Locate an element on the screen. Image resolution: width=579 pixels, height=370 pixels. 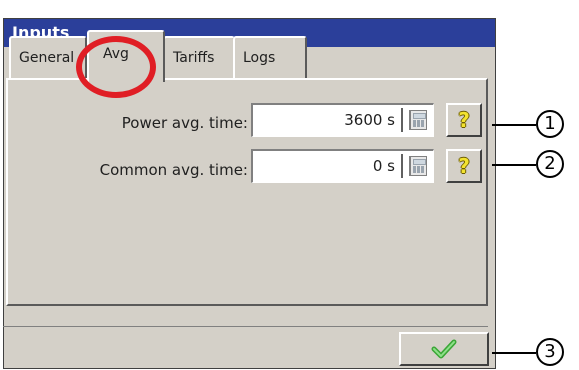
checkmark-icon is located at coordinates (444, 349).